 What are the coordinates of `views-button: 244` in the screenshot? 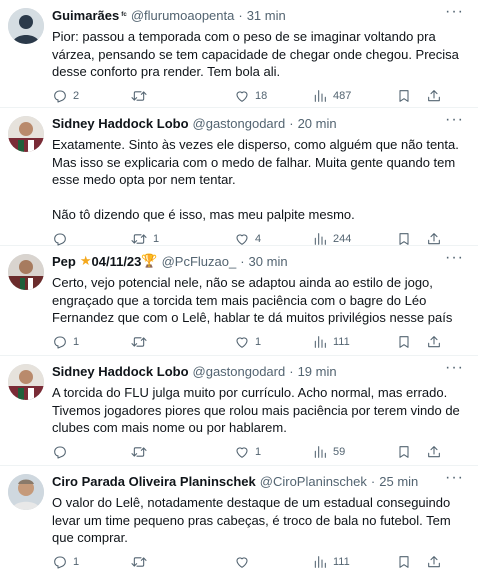 It's located at (354, 239).